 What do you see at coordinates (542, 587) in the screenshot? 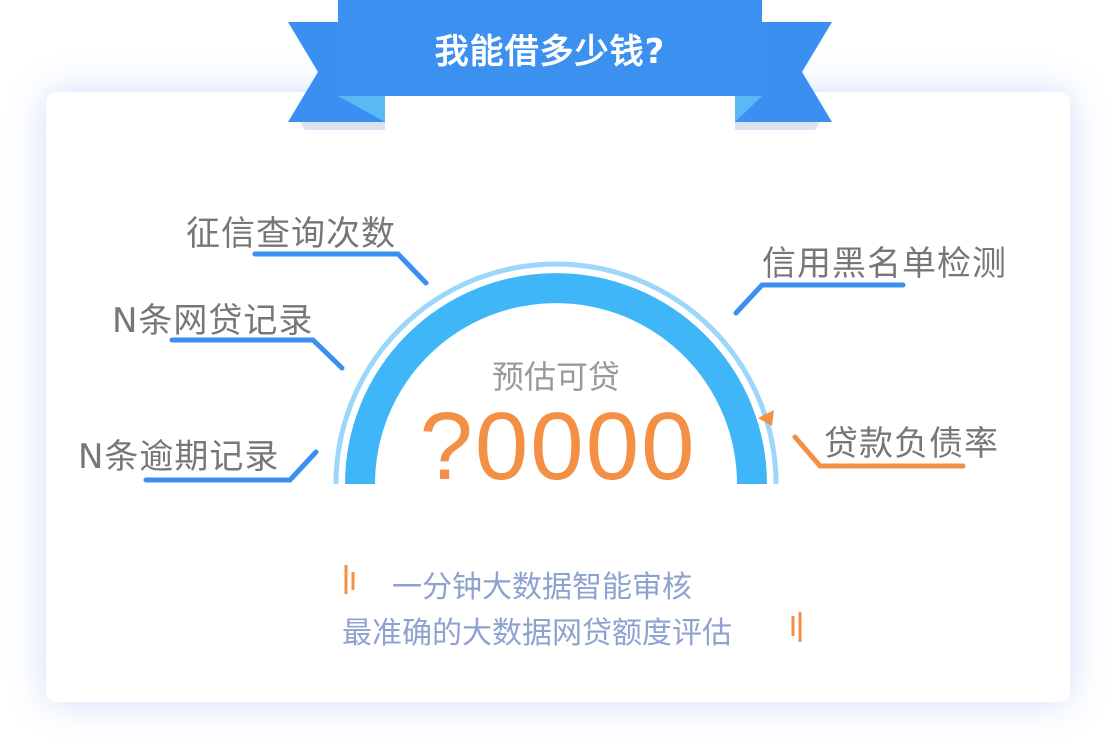
I see `tagline-primary: 一分钟大数据智能审核` at bounding box center [542, 587].